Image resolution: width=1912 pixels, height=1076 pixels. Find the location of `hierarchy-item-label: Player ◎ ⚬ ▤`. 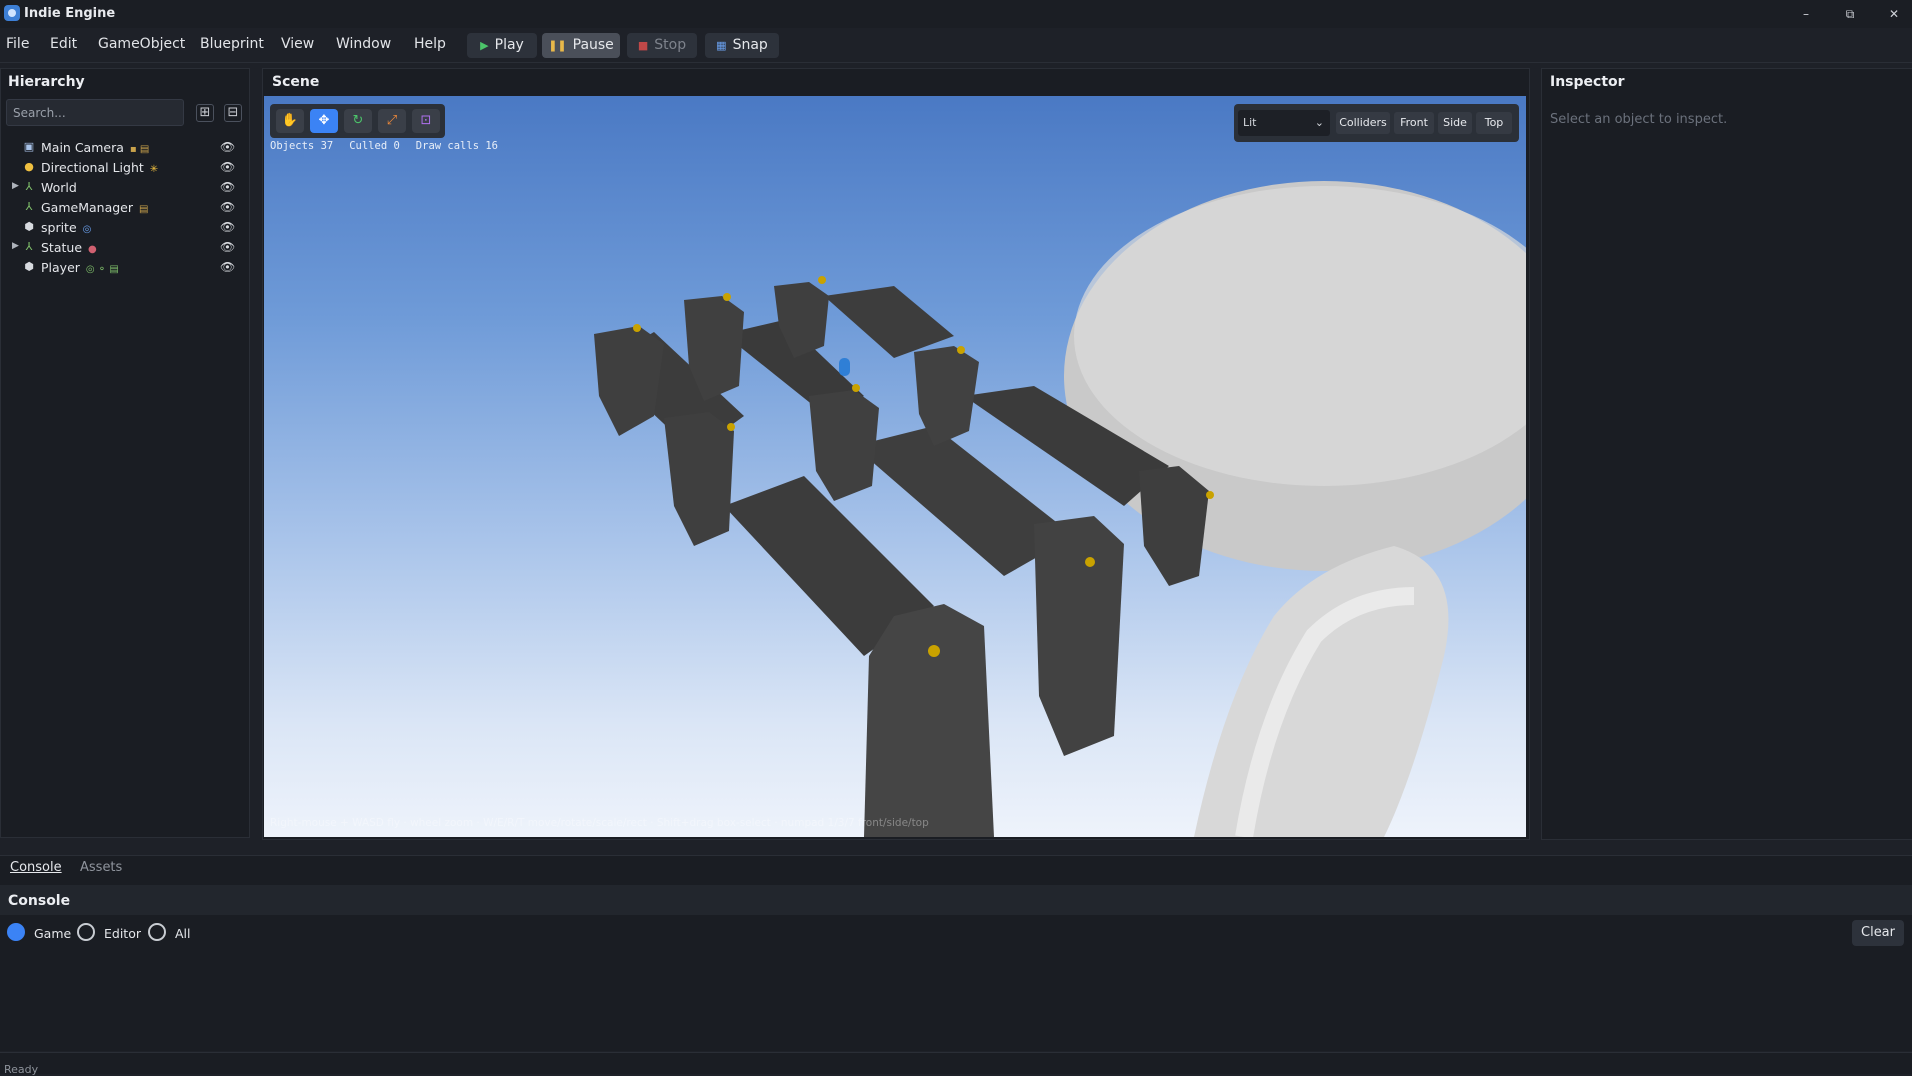

hierarchy-item-label: Player ◎ ⚬ ▤ is located at coordinates (80, 267).